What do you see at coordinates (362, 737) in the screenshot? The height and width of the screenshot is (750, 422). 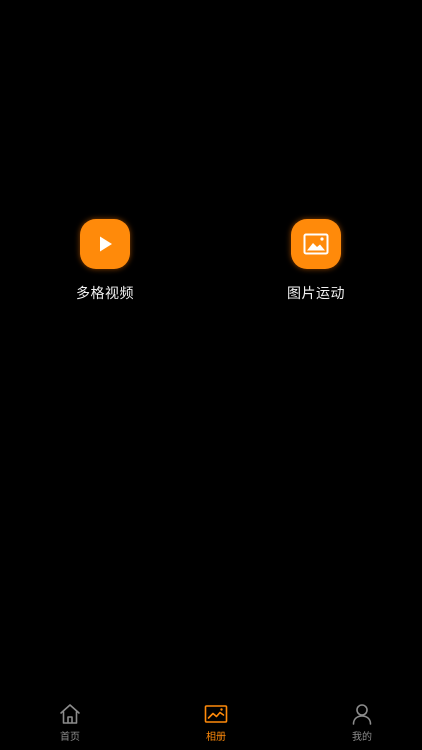 I see `tab-profile-label: 我的` at bounding box center [362, 737].